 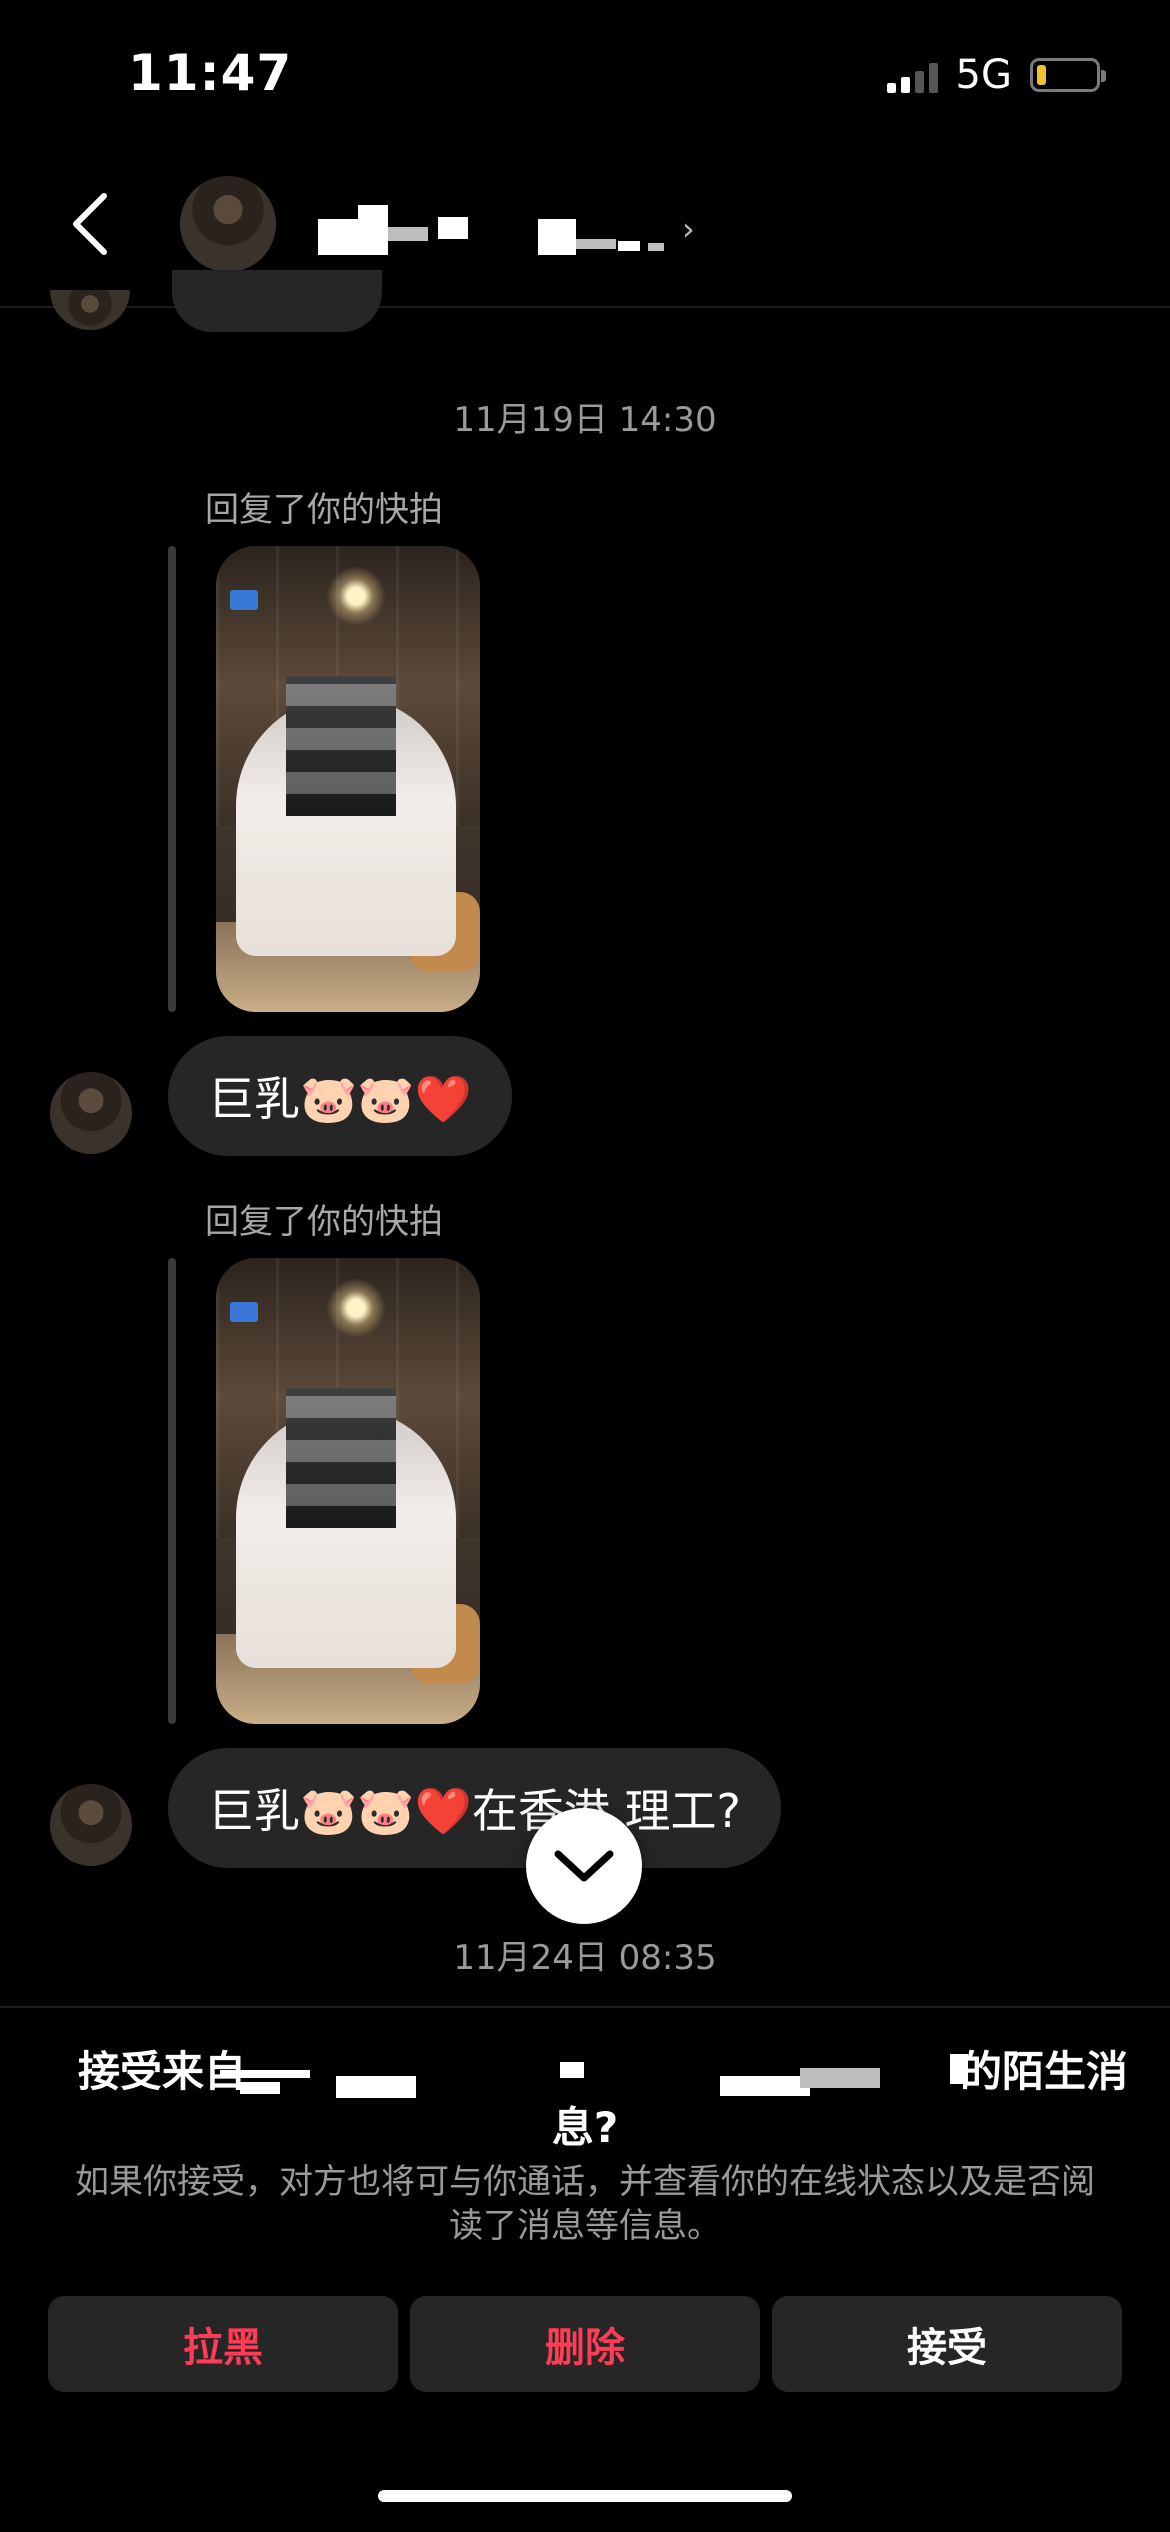 I want to click on chevron-right-icon: ›, so click(x=688, y=229).